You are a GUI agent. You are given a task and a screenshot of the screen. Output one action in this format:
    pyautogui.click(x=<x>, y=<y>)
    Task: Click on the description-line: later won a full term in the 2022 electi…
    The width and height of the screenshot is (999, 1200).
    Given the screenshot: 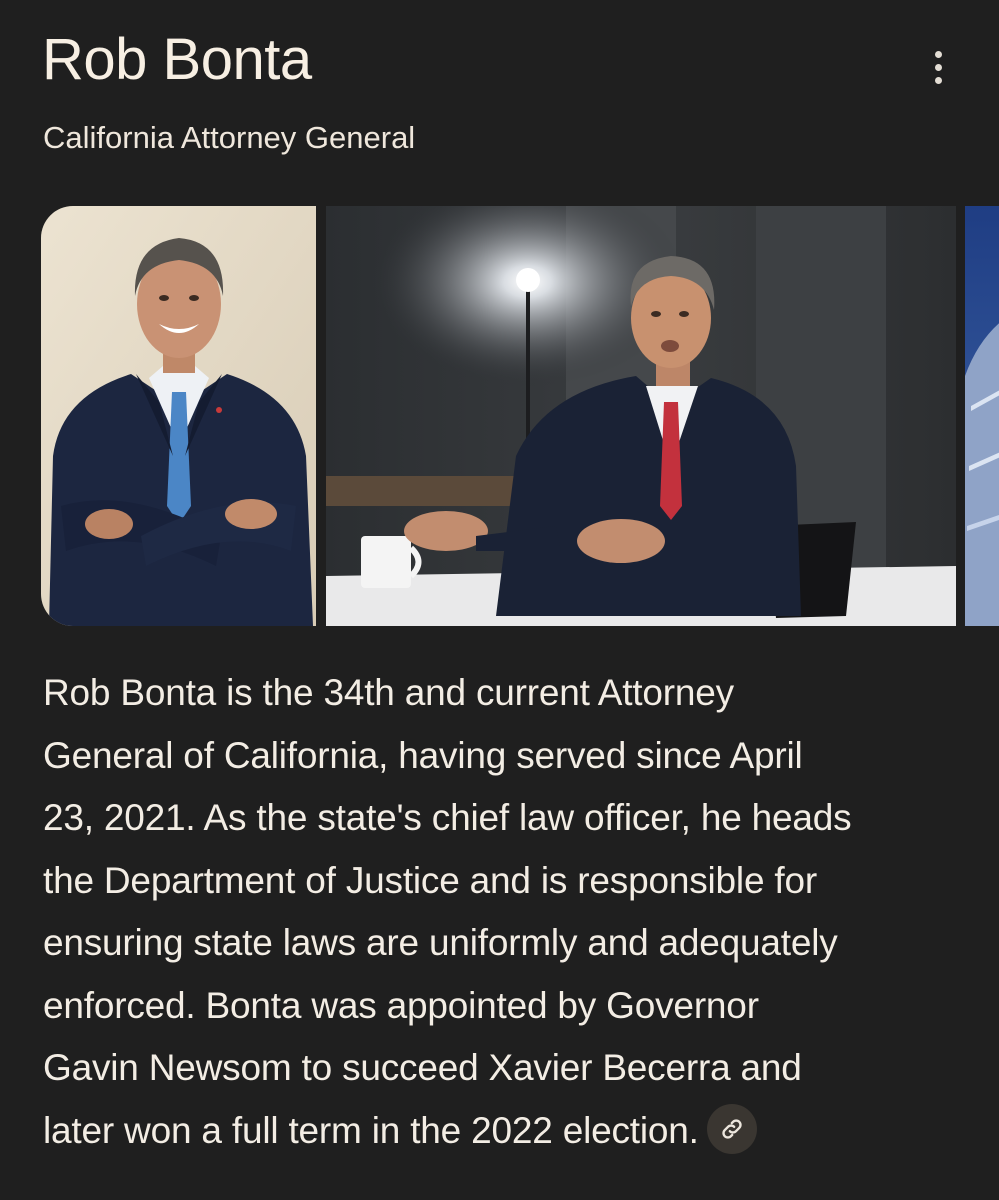 What is the action you would take?
    pyautogui.click(x=371, y=1130)
    